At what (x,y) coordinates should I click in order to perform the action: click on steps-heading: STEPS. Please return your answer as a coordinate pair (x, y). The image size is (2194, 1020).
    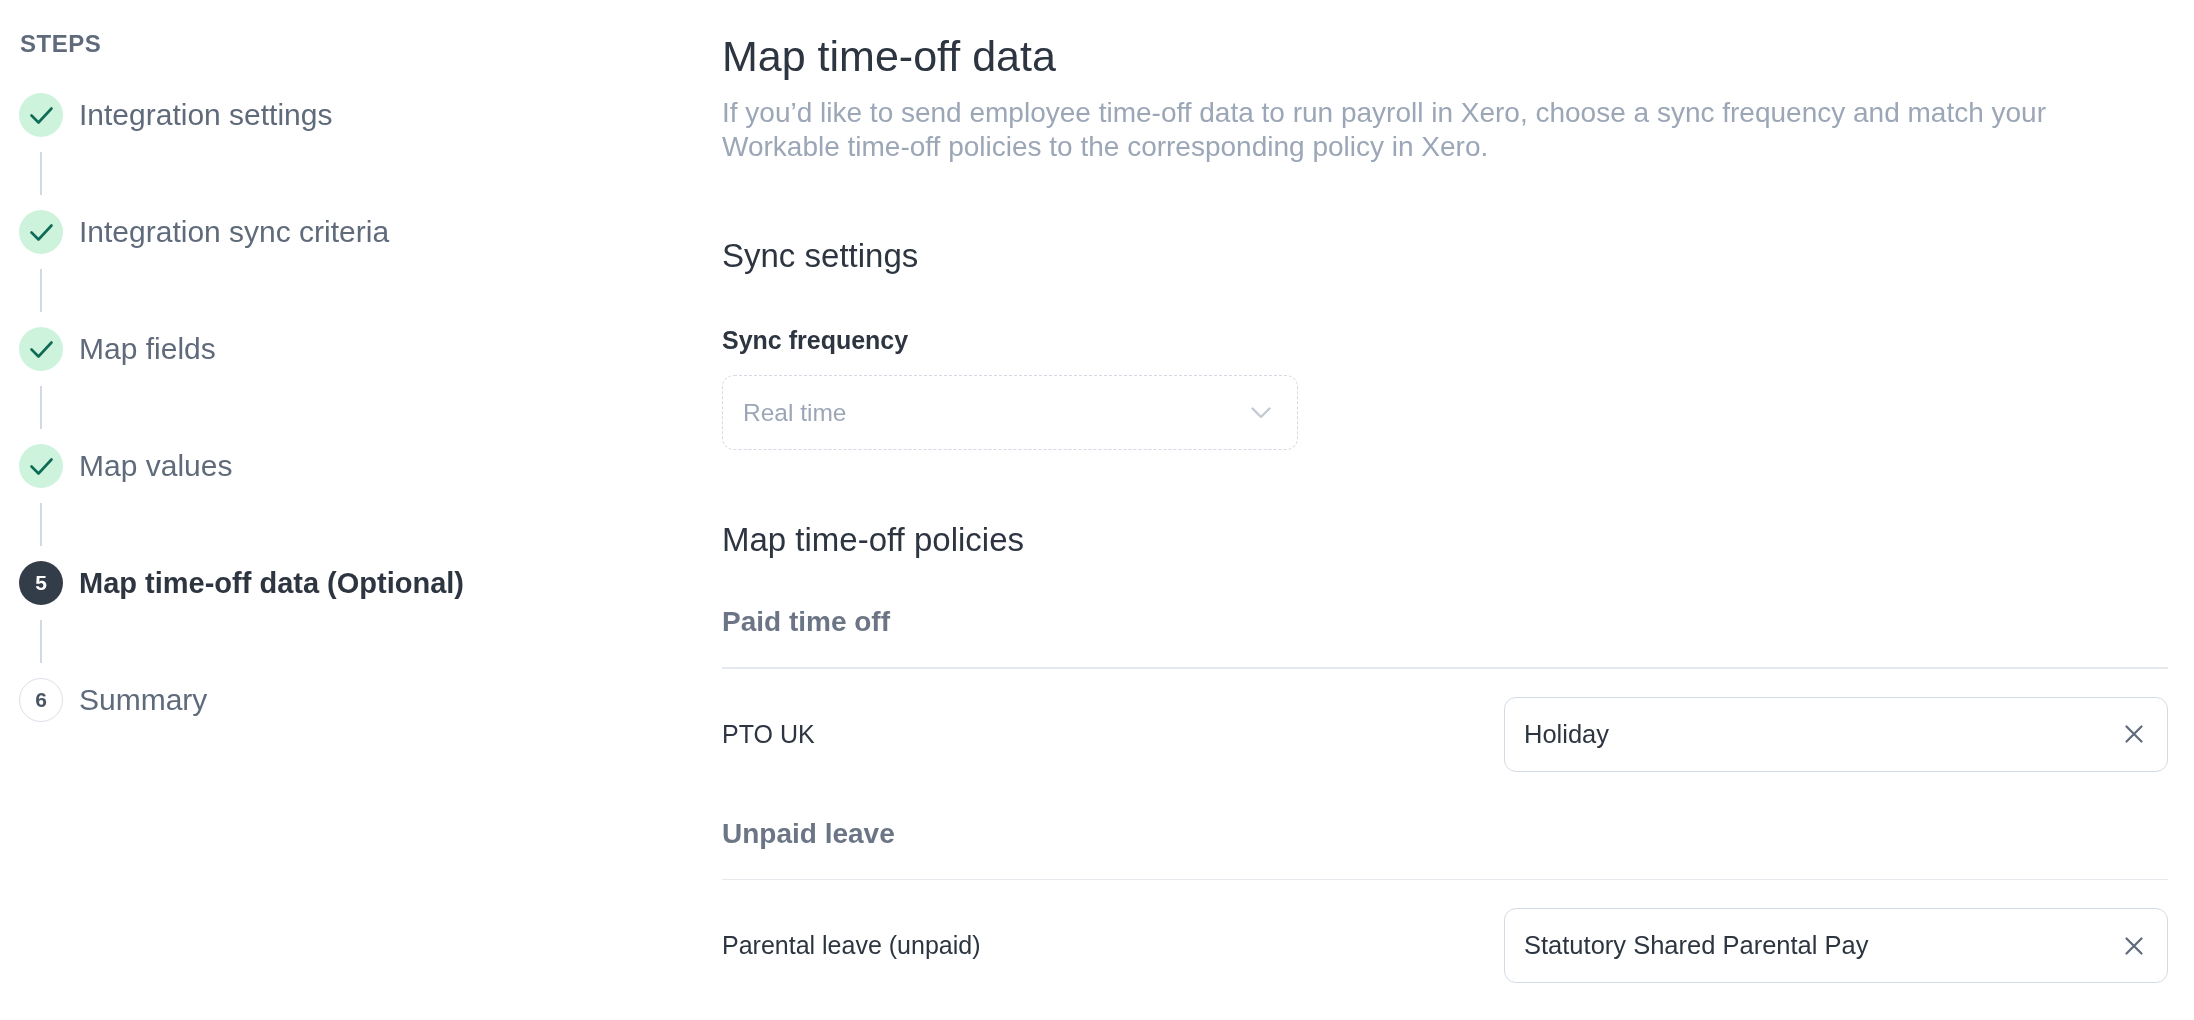
    Looking at the image, I should click on (61, 44).